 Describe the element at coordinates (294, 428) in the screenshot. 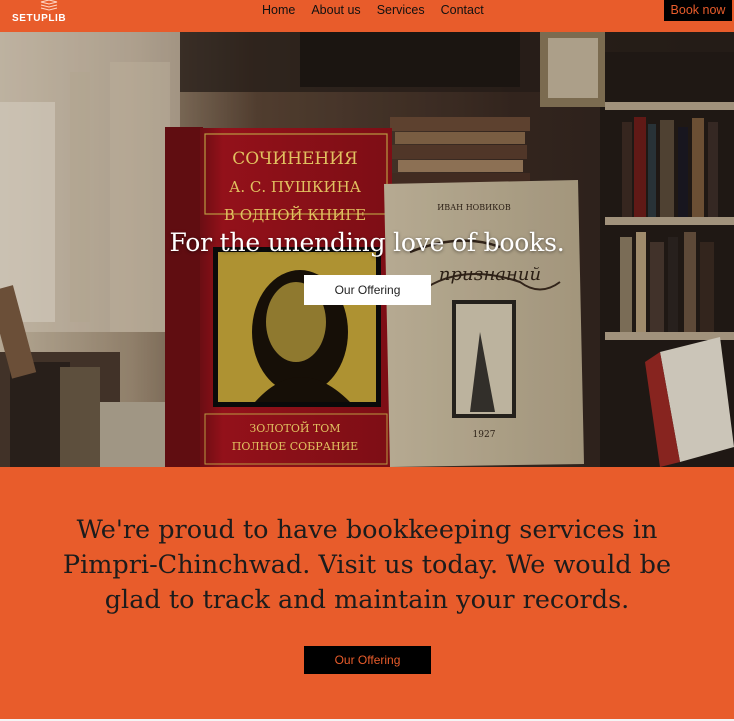

I see `red-book-footer-line1: ЗОЛОТОЙ ТОМ` at that location.